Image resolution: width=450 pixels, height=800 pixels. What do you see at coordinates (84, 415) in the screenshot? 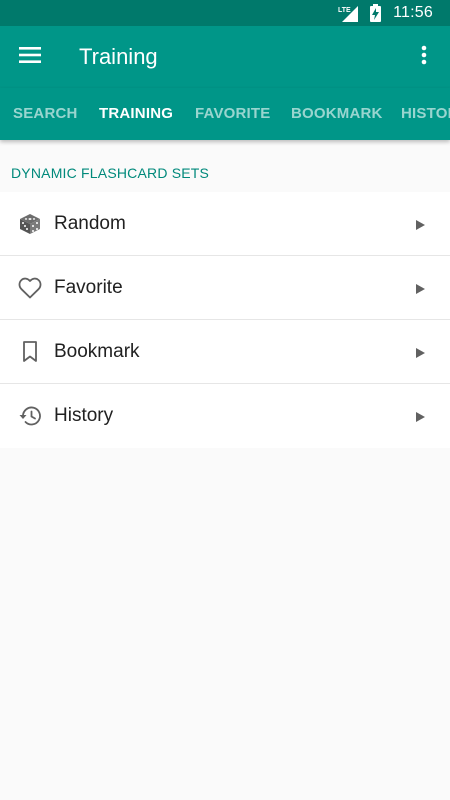
I see `list-item-label: History` at bounding box center [84, 415].